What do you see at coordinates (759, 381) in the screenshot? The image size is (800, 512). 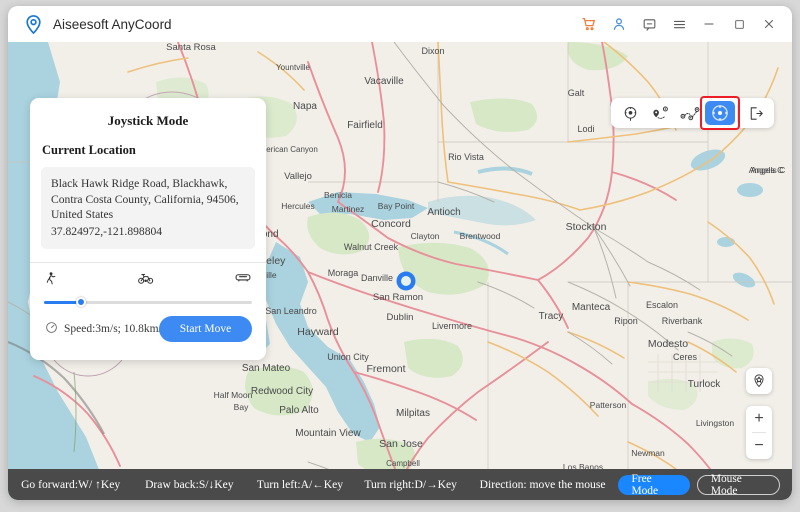 I see `favorite-pin-icon` at bounding box center [759, 381].